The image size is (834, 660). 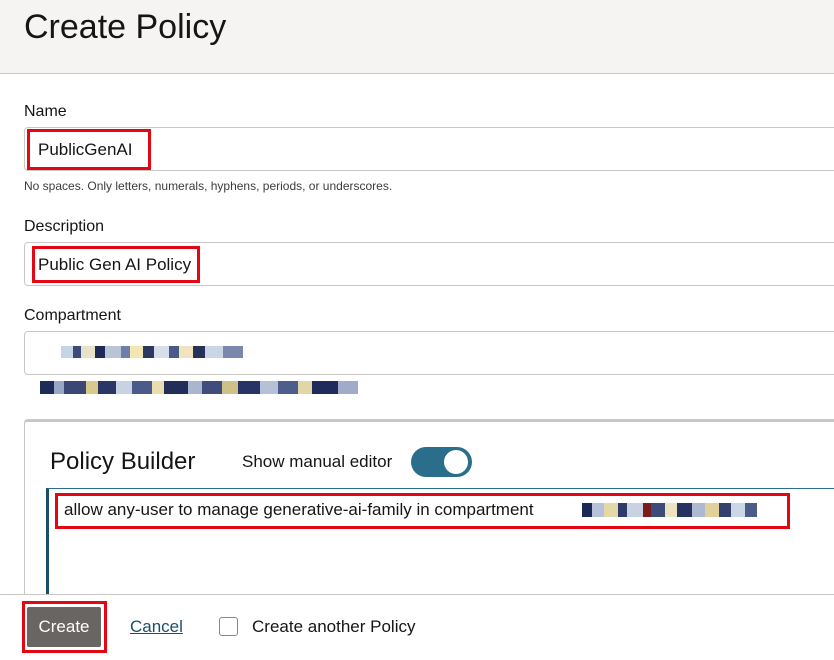 I want to click on compartment-select, so click(x=429, y=353).